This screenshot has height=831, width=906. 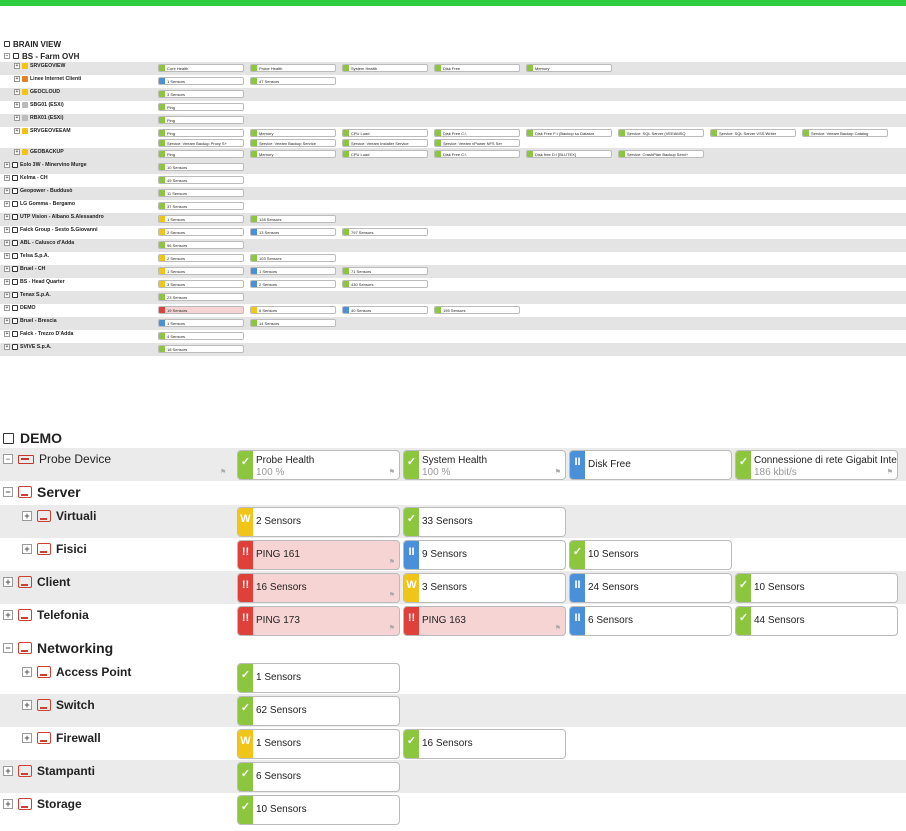 I want to click on sensor-summary-tile: 13 Sensors, so click(x=293, y=232).